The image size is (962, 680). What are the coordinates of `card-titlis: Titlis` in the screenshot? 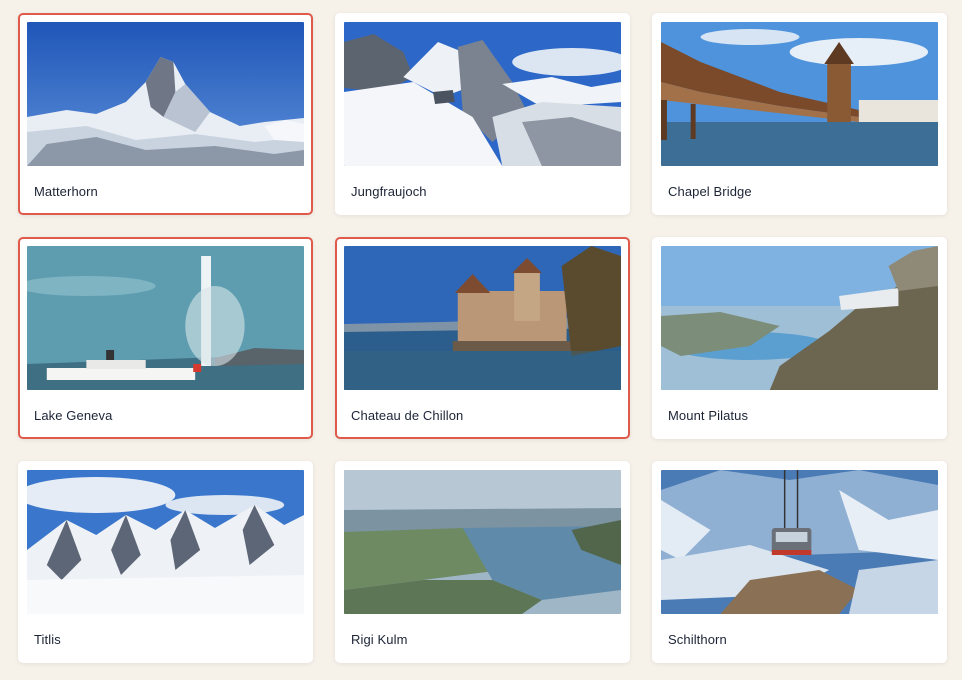 It's located at (165, 562).